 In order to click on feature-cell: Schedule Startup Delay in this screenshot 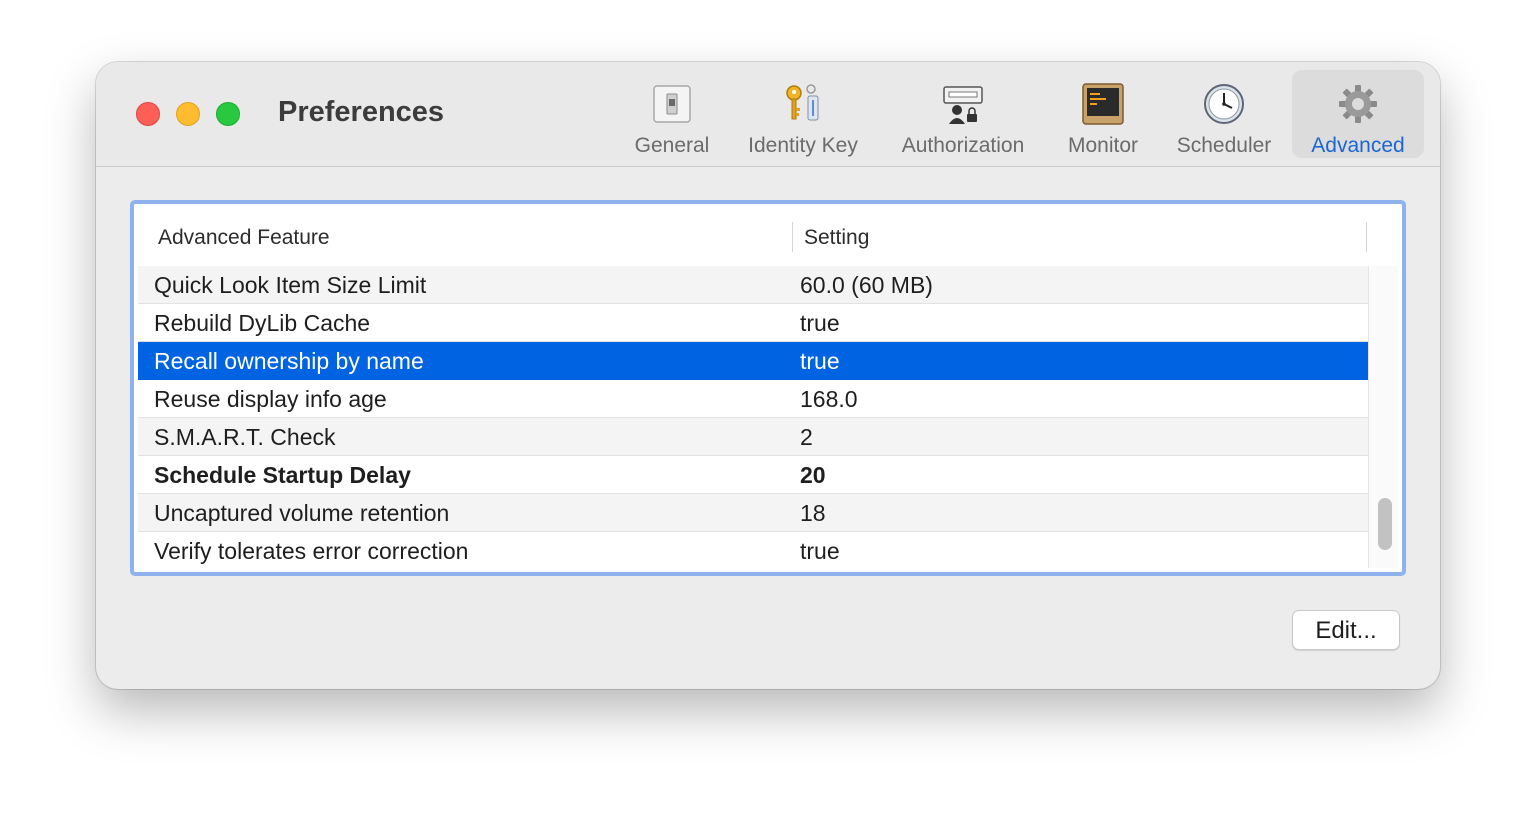, I will do `click(282, 475)`.